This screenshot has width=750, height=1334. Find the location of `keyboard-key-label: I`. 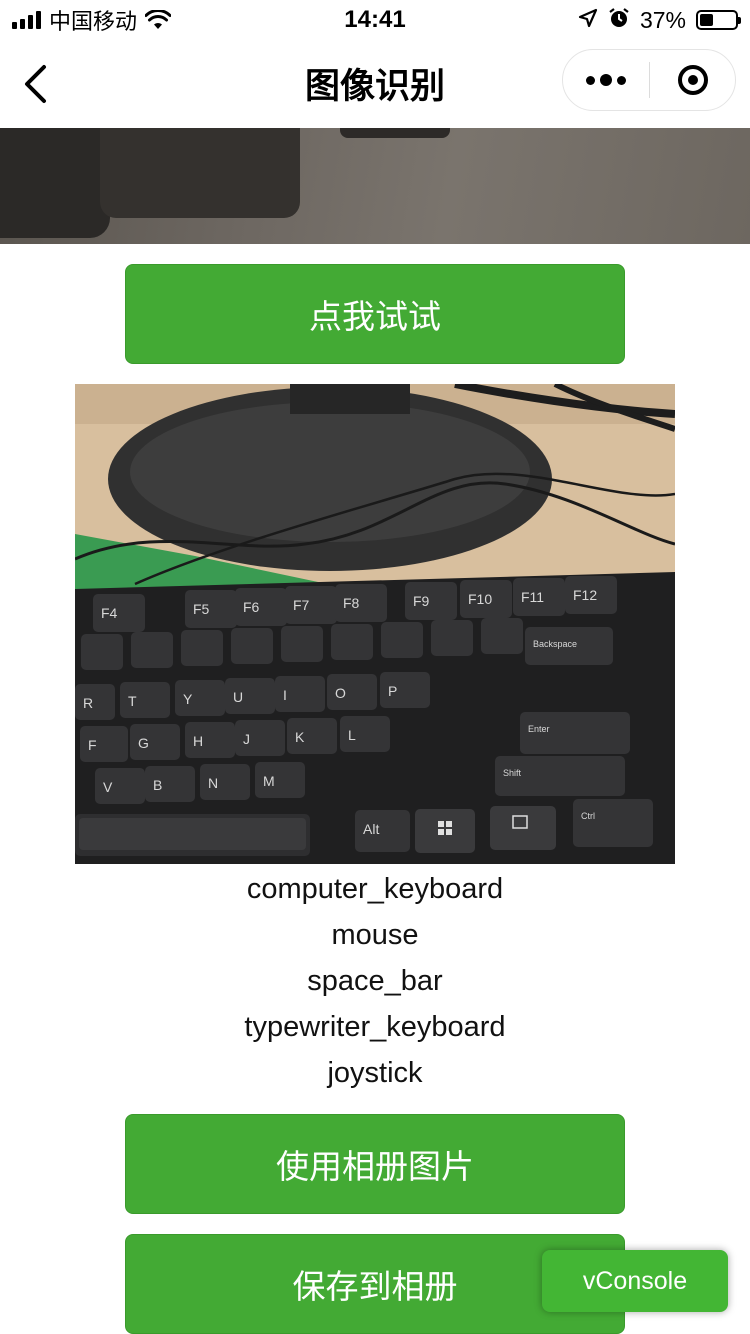

keyboard-key-label: I is located at coordinates (285, 695).